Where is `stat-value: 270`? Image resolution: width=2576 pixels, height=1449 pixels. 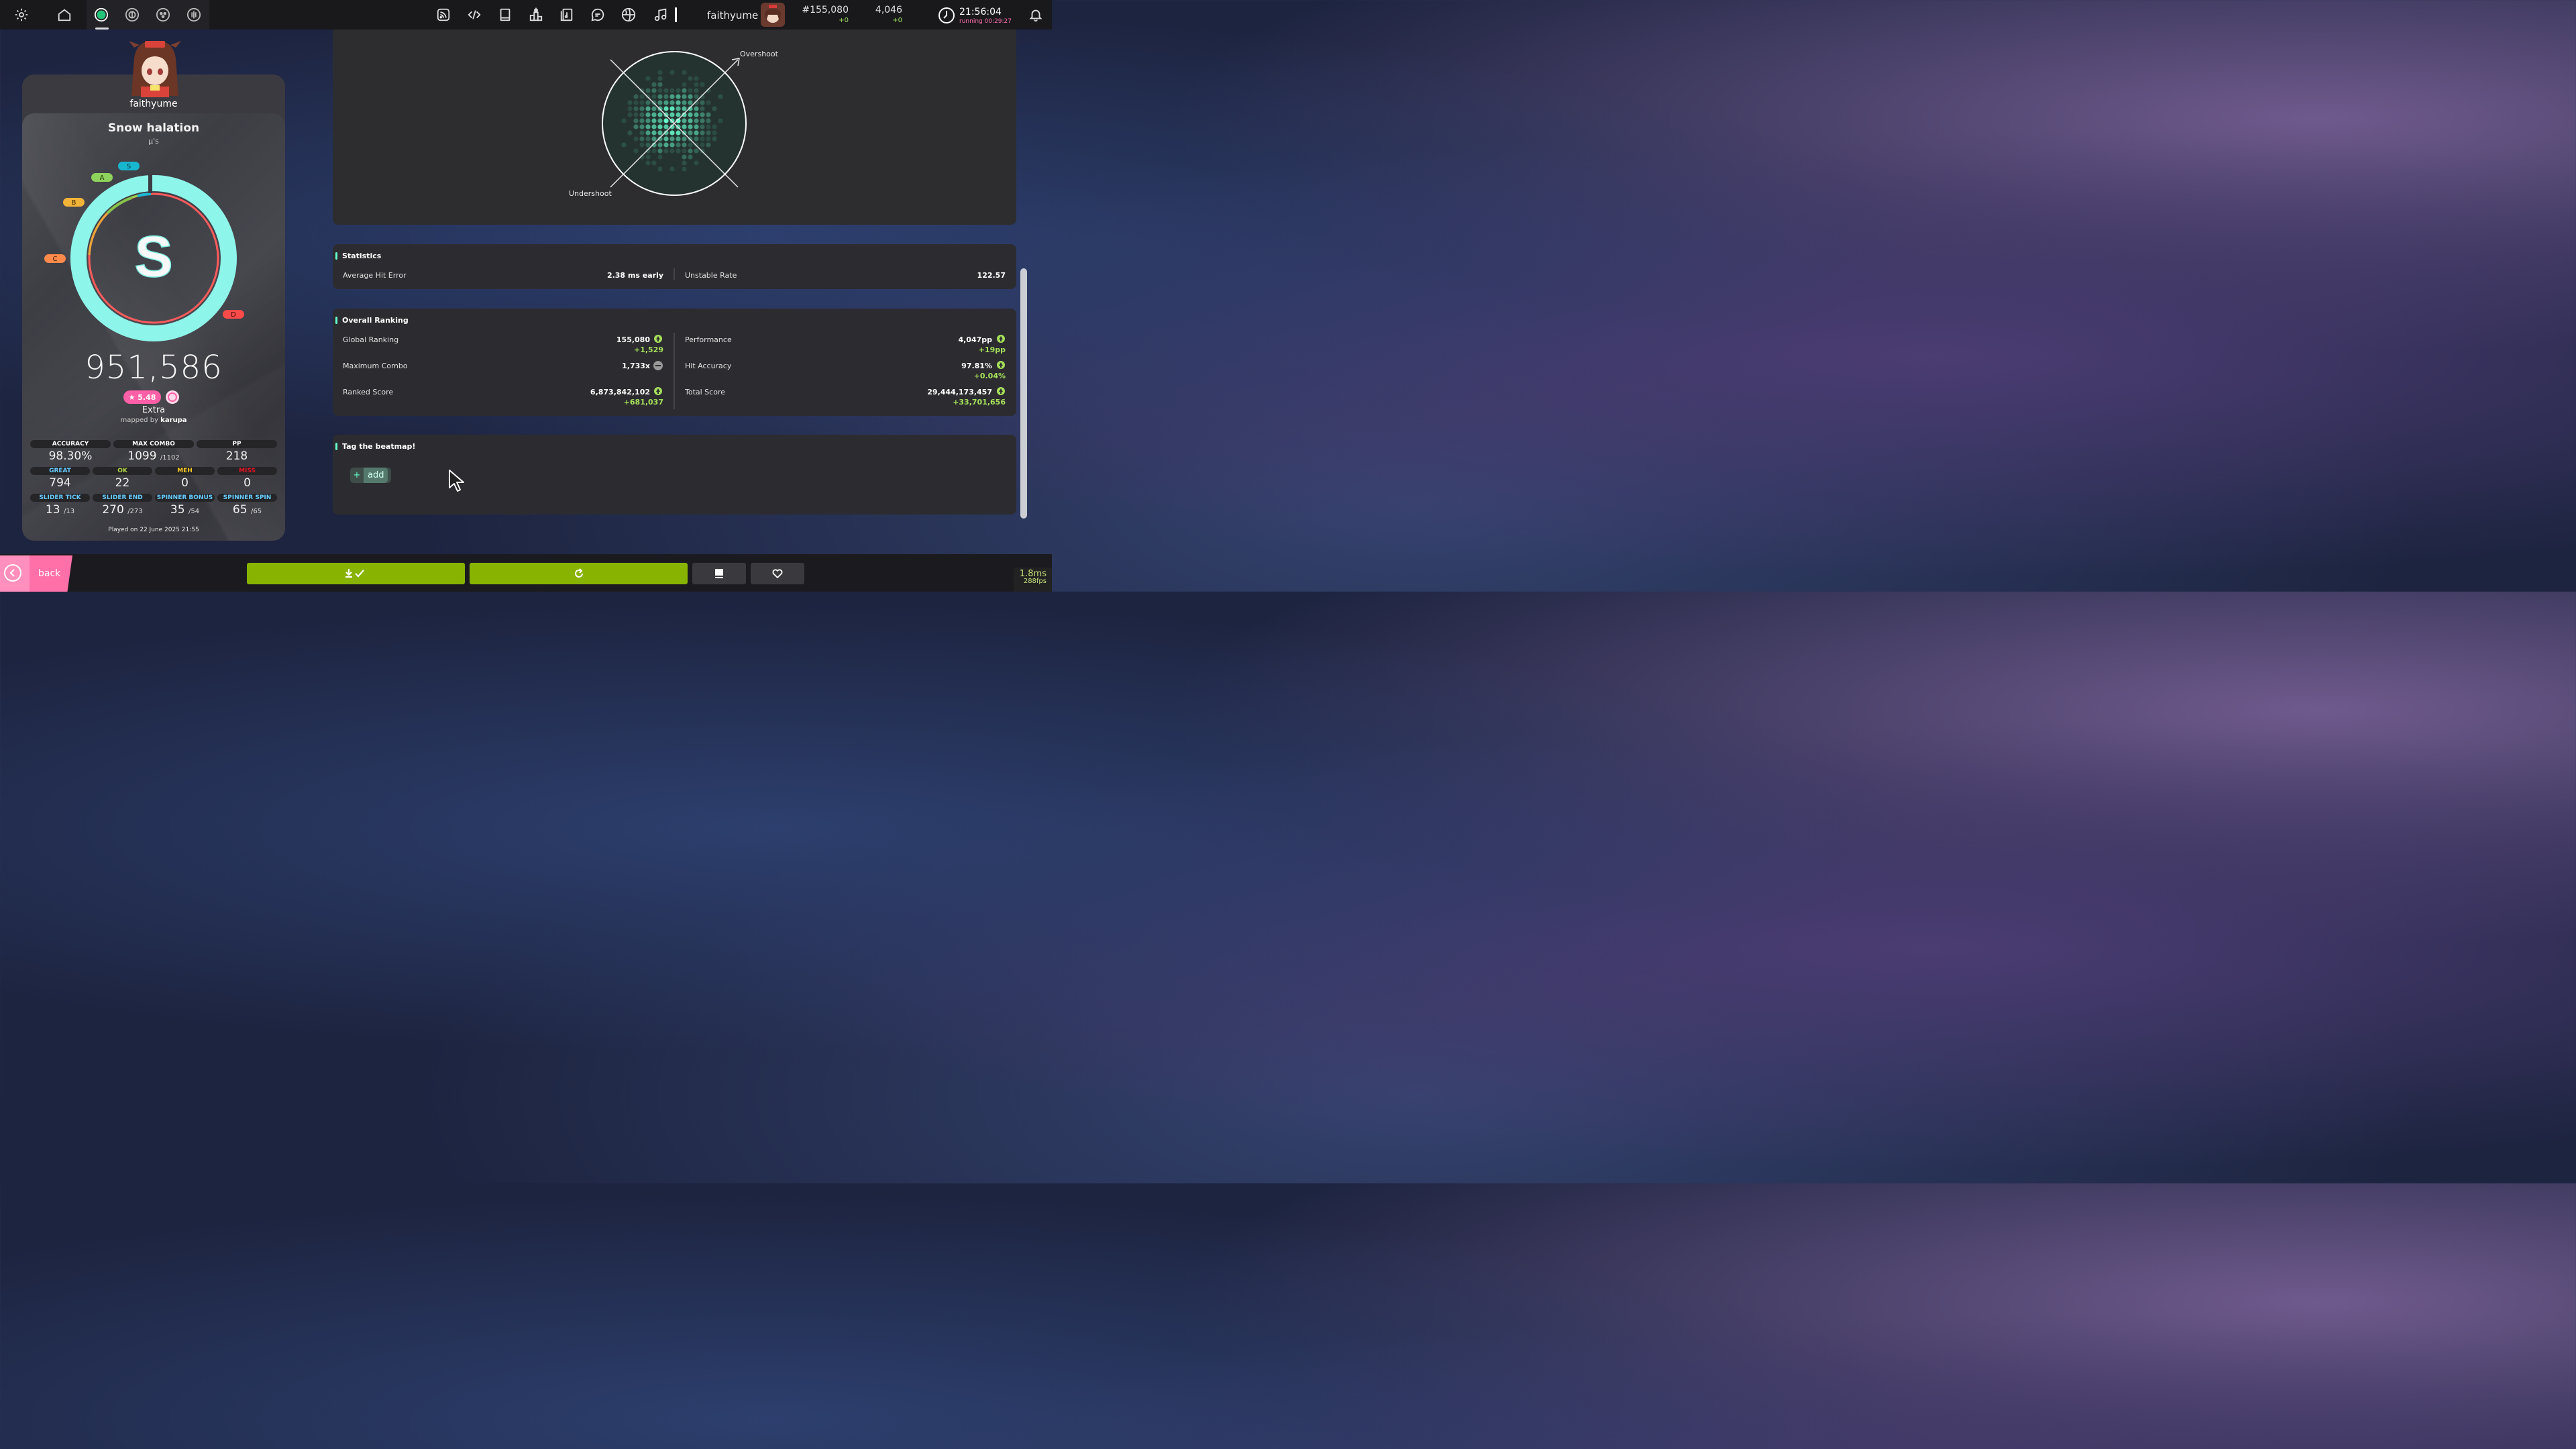 stat-value: 270 is located at coordinates (113, 510).